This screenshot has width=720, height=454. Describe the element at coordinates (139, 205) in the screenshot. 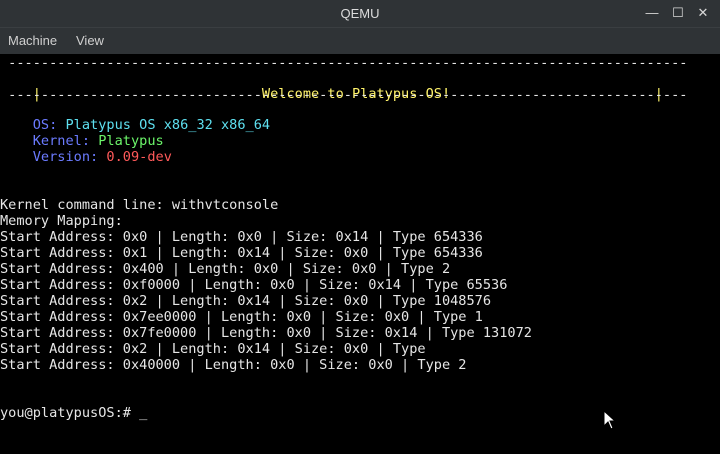

I see `kernel-cmdline: Kernel command line: withvtconsole` at that location.